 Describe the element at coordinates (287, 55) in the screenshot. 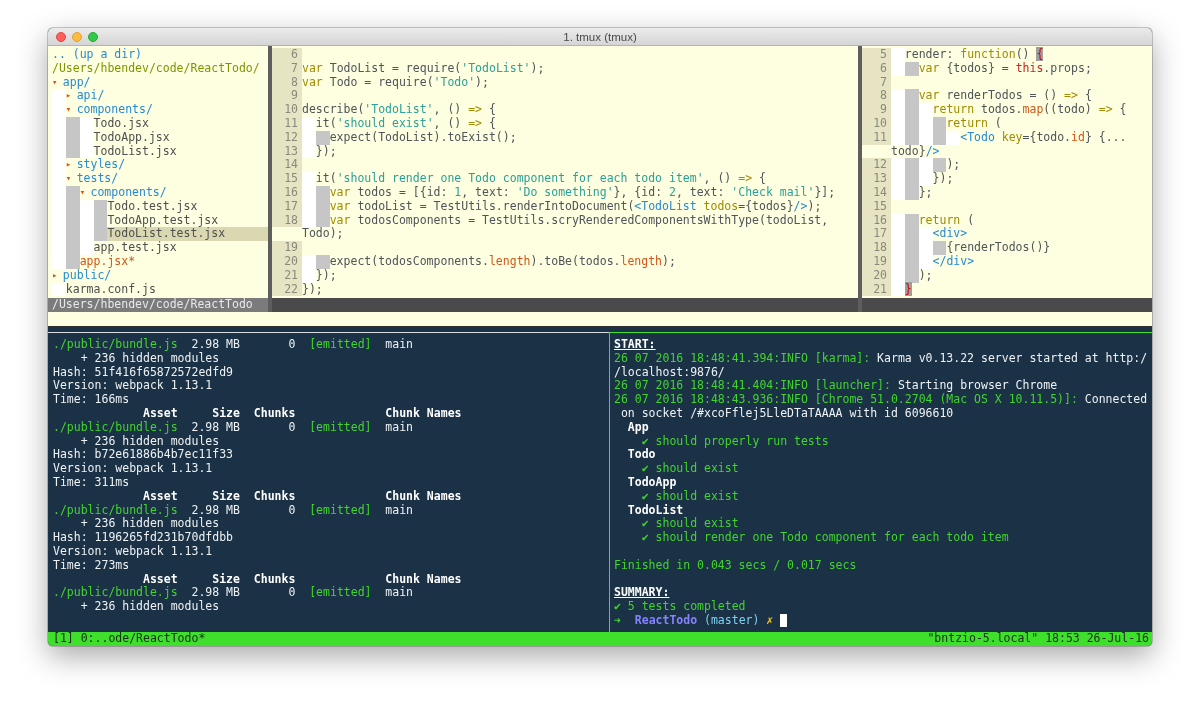

I see `line-number: 6` at that location.